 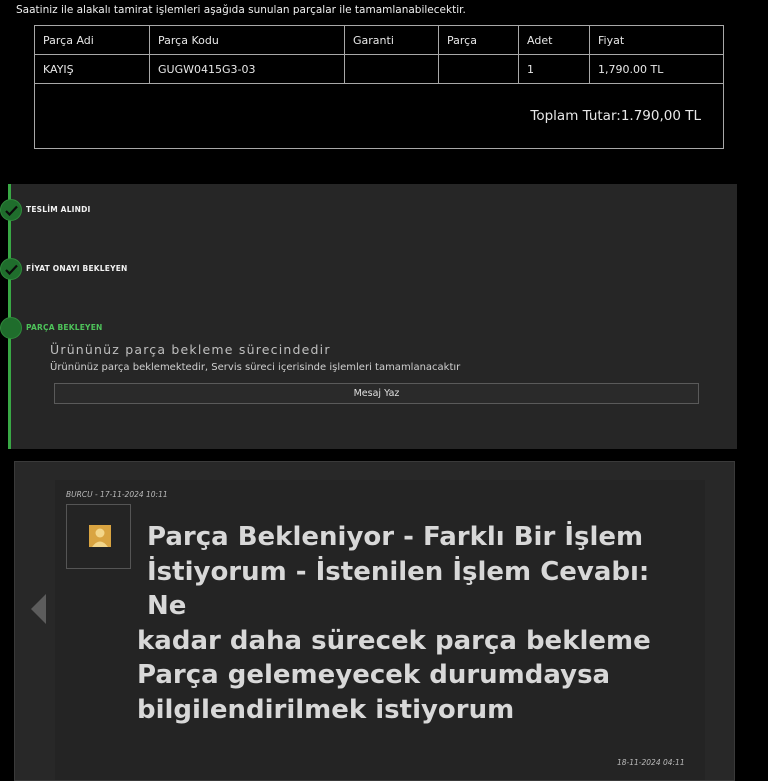 I want to click on total-row: Toplam Tutar:1.790,00 TL, so click(x=379, y=116).